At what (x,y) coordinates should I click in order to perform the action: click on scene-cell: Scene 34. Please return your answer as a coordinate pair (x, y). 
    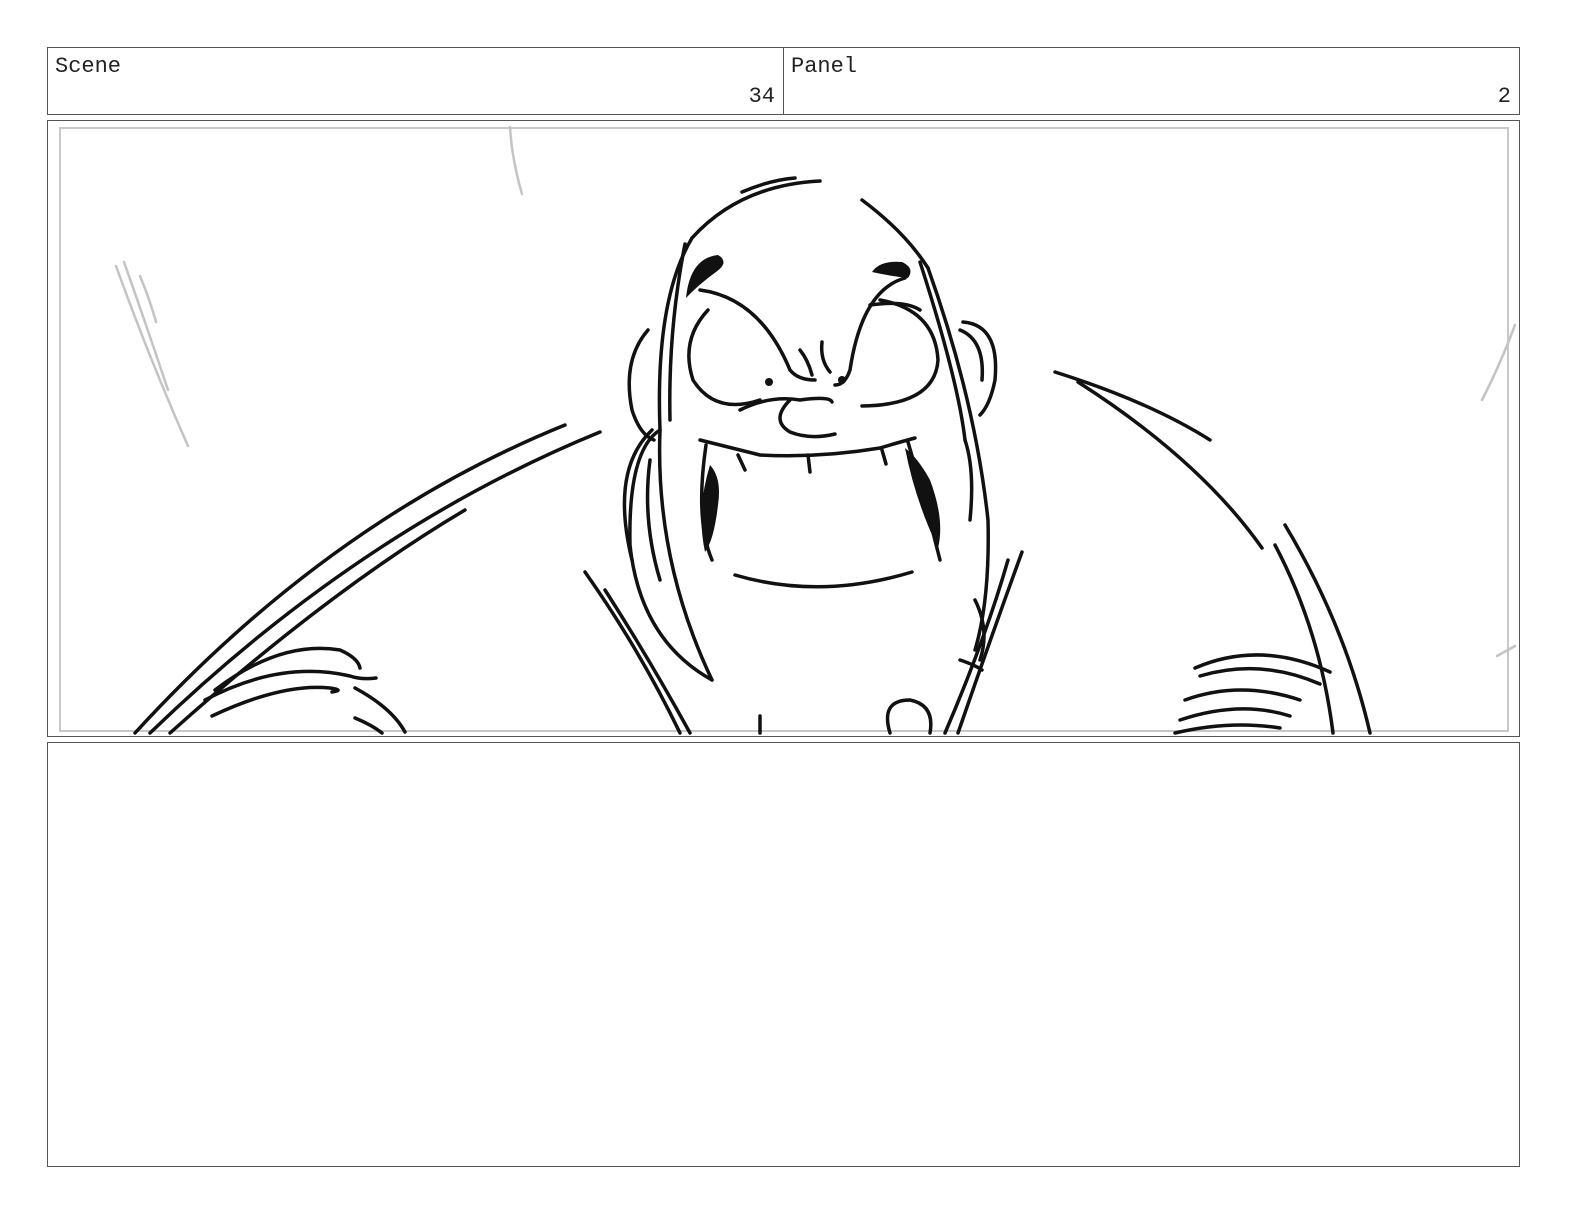
    Looking at the image, I should click on (416, 81).